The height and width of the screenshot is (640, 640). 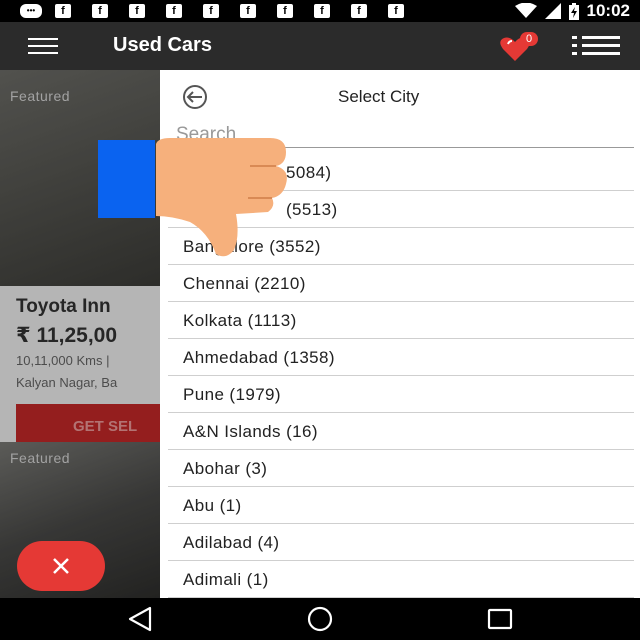 What do you see at coordinates (162, 45) in the screenshot?
I see `page-title: Used Cars` at bounding box center [162, 45].